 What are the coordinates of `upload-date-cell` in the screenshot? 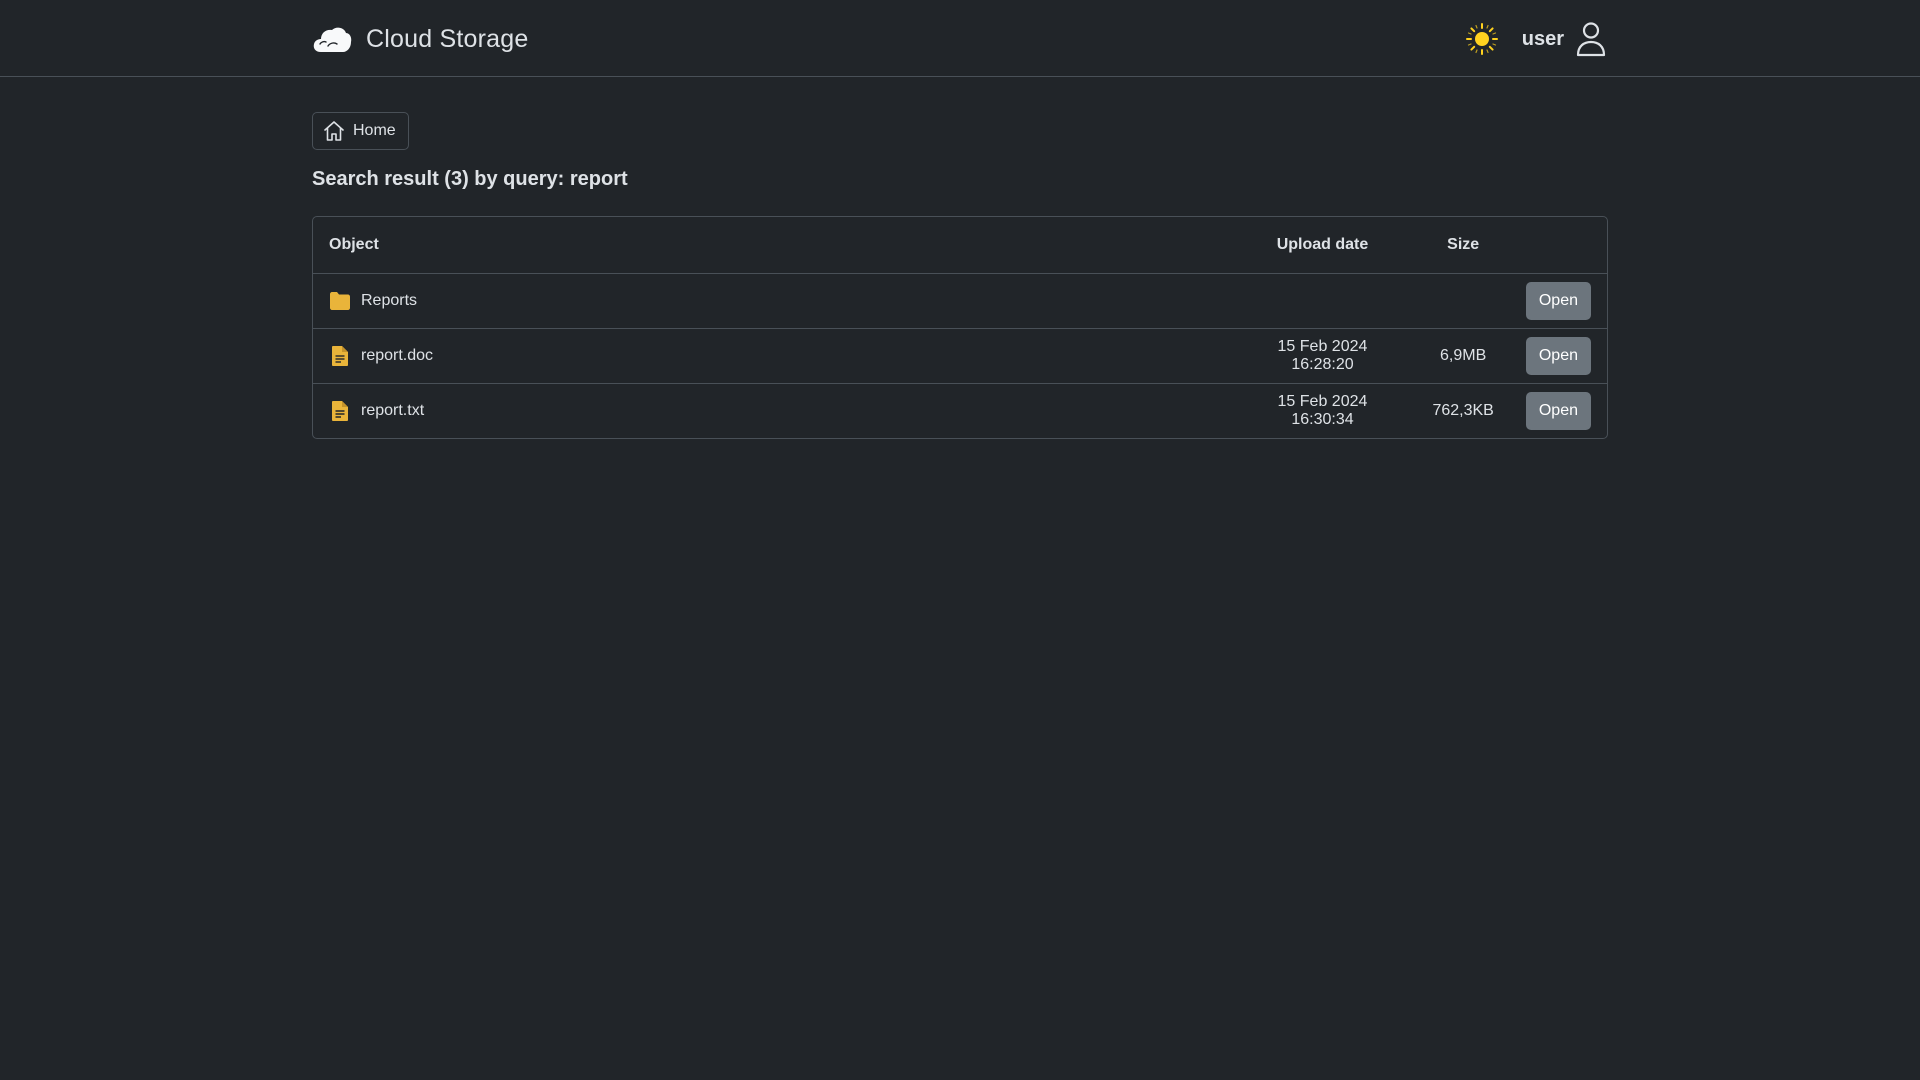 It's located at (1322, 301).